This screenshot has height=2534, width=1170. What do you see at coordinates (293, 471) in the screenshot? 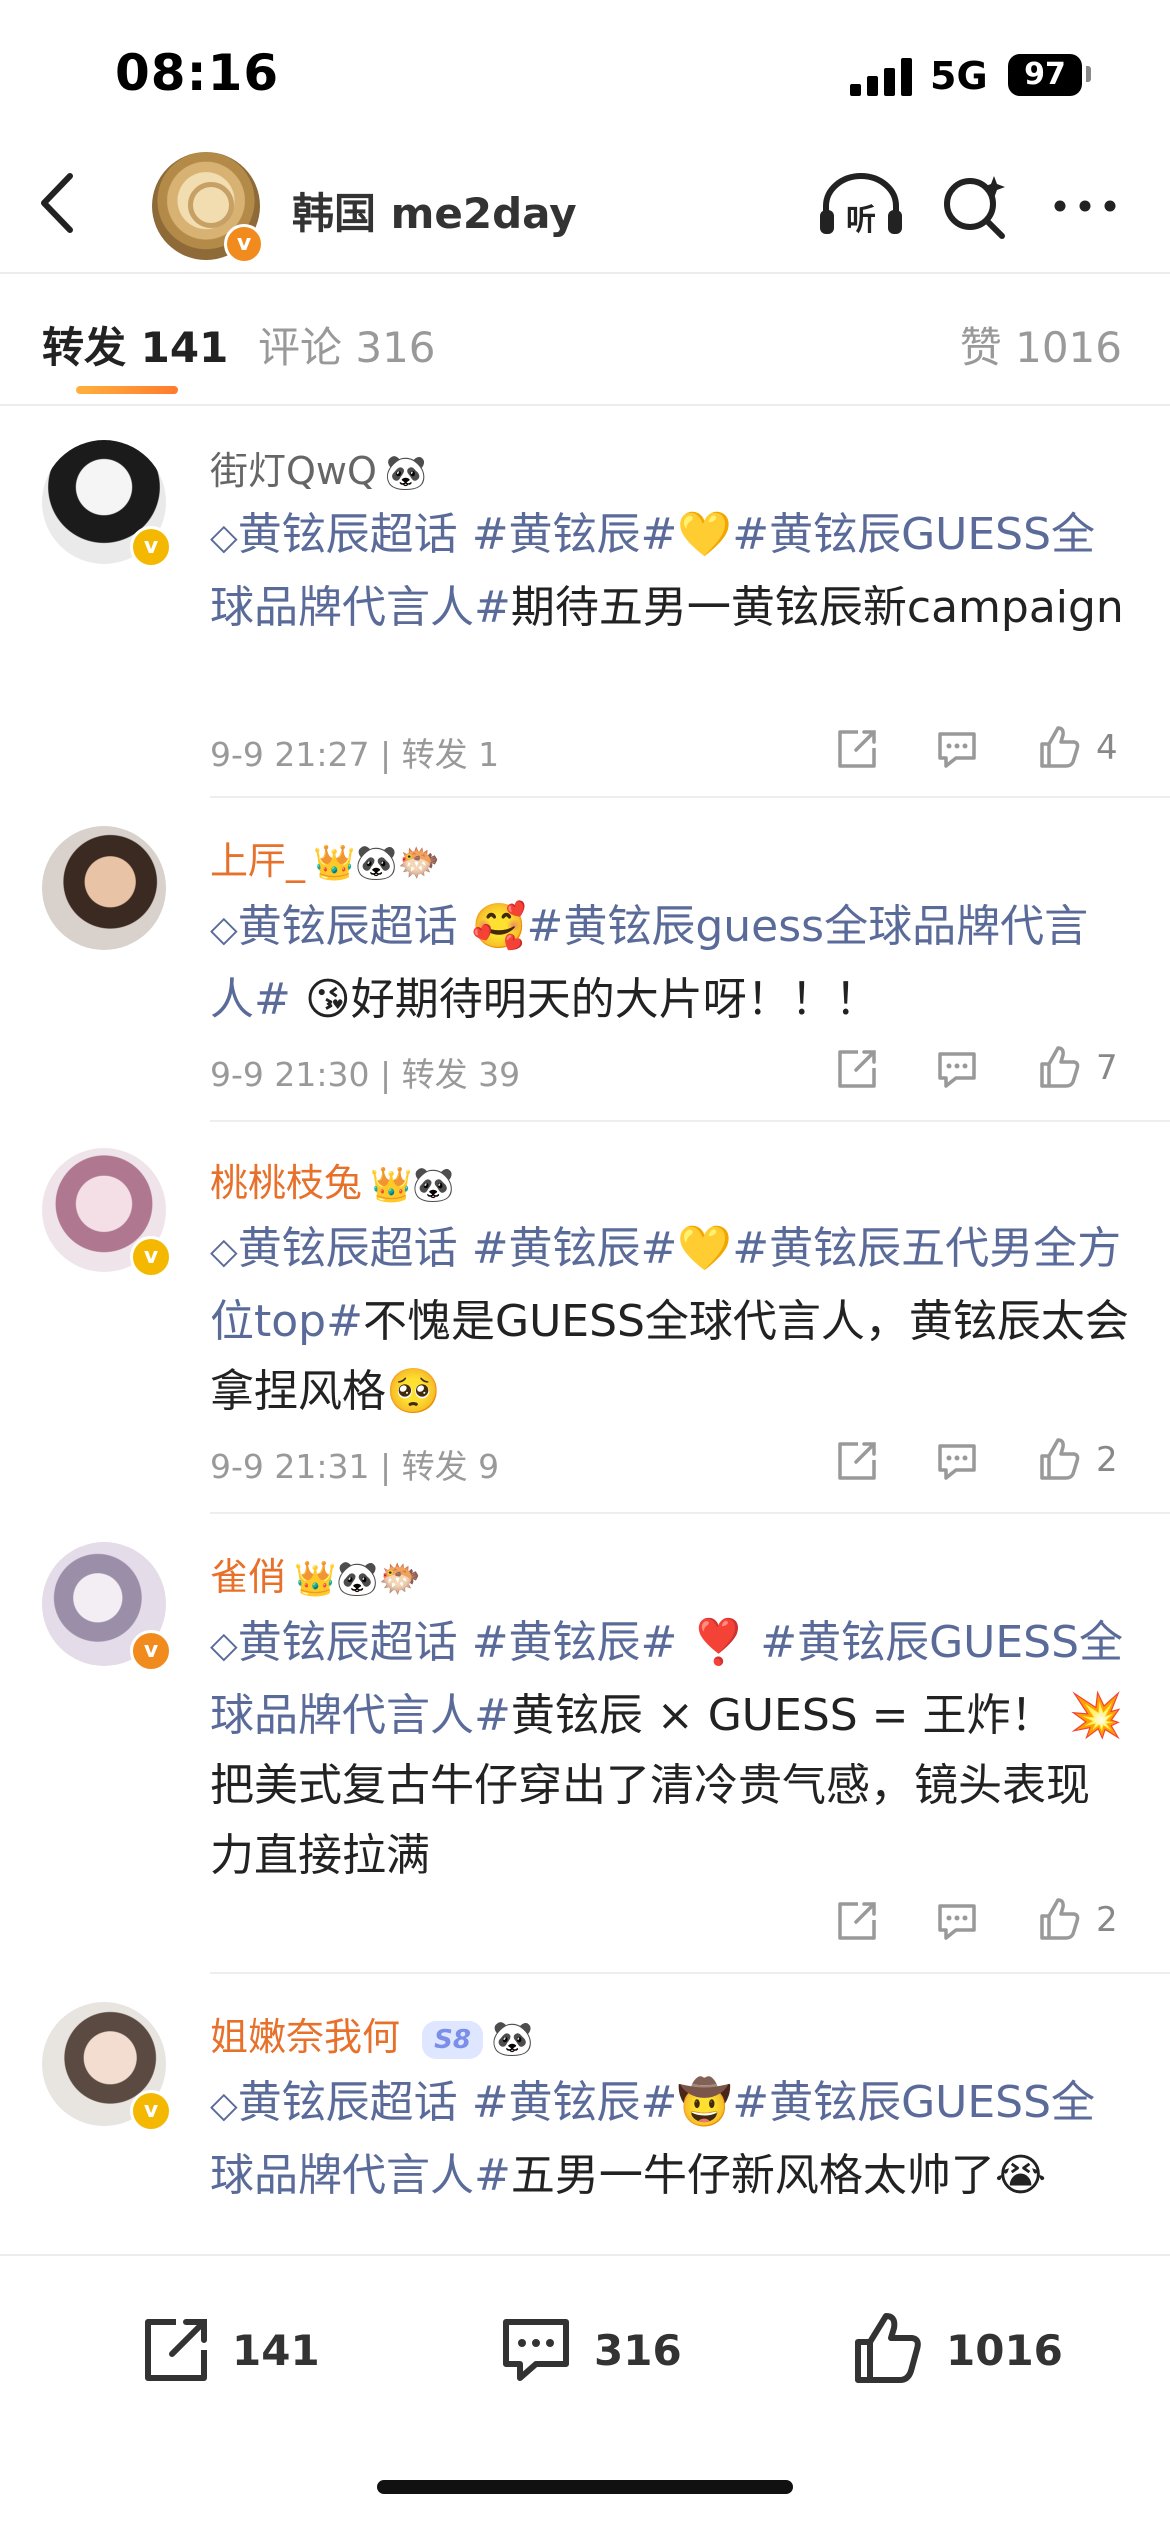
I see `username-text: 街灯QwQ` at bounding box center [293, 471].